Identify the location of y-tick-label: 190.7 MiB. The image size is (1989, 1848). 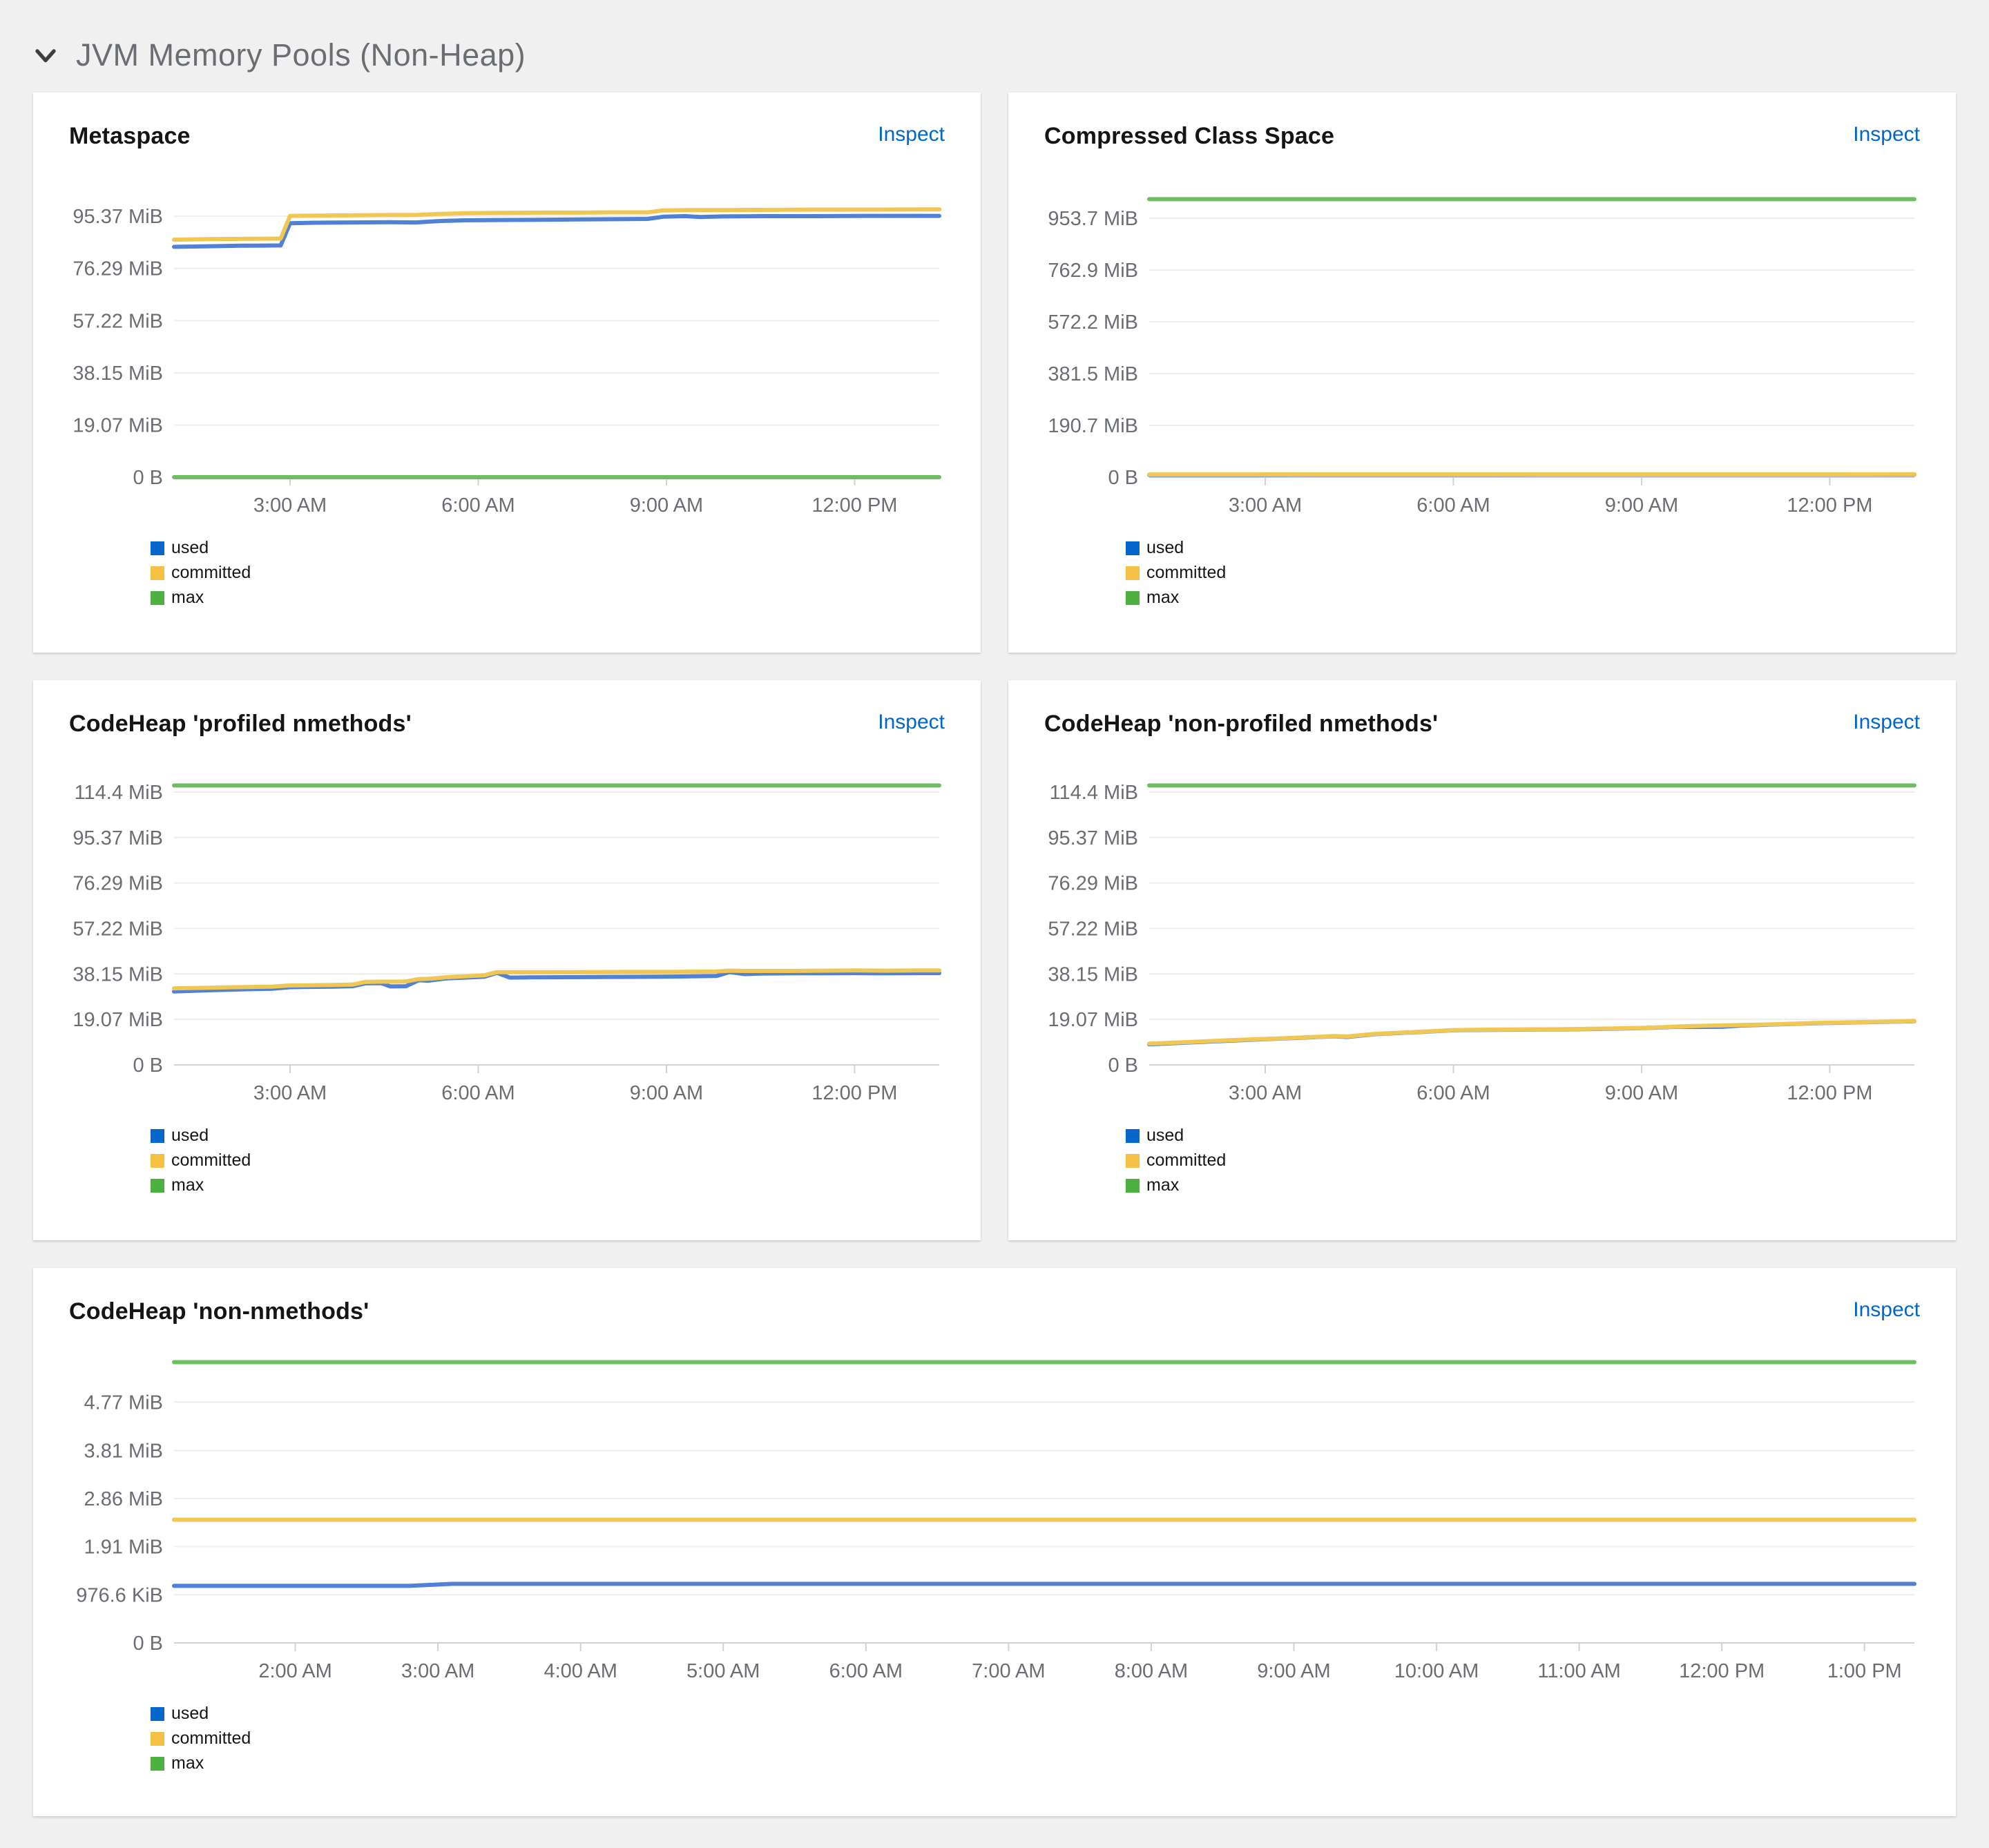
(1093, 426).